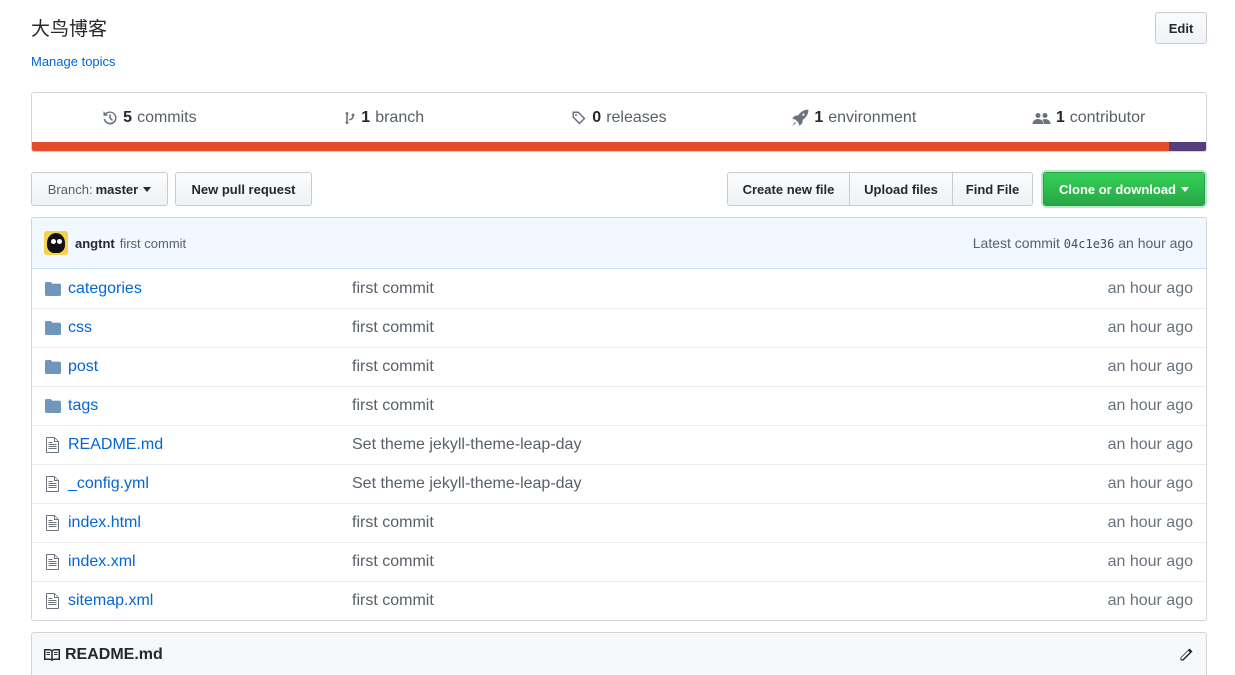 Image resolution: width=1235 pixels, height=675 pixels. I want to click on table-row: categories first commit an hour ago, so click(619, 288).